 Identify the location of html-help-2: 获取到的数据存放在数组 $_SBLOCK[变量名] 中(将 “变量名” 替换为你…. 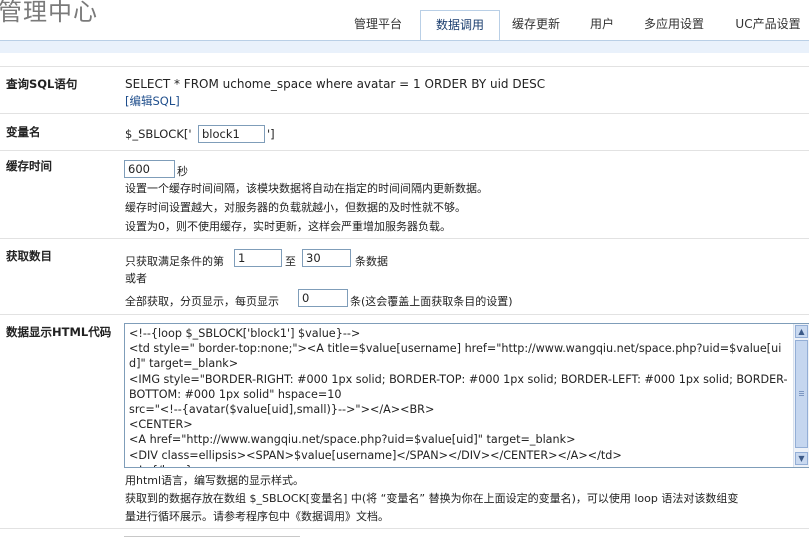
(432, 498).